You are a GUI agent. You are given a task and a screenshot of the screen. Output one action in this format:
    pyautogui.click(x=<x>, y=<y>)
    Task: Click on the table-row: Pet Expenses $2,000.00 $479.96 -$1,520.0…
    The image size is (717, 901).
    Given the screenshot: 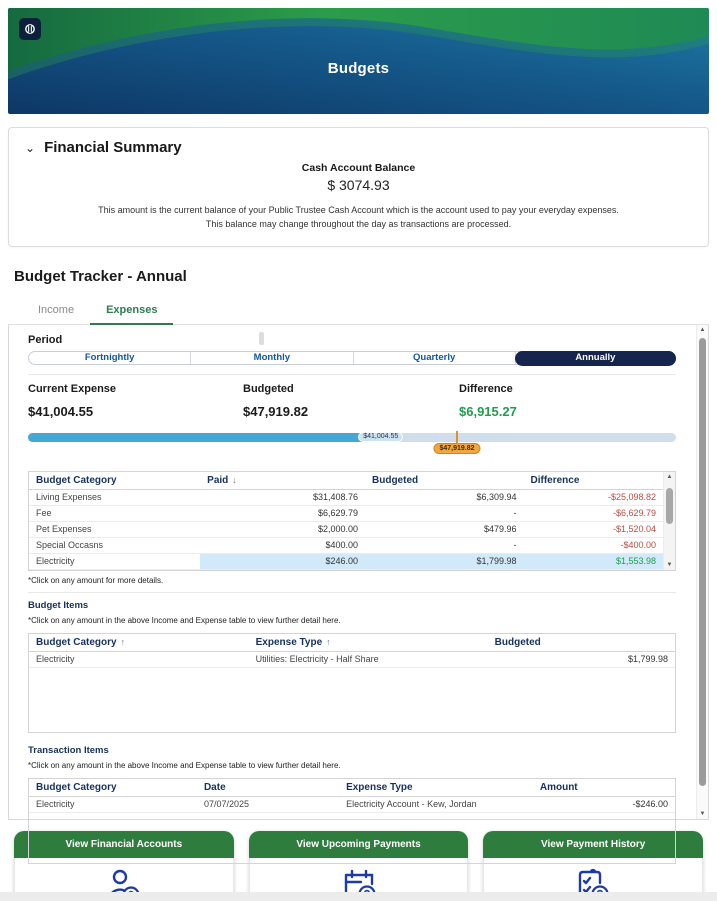 What is the action you would take?
    pyautogui.click(x=346, y=529)
    